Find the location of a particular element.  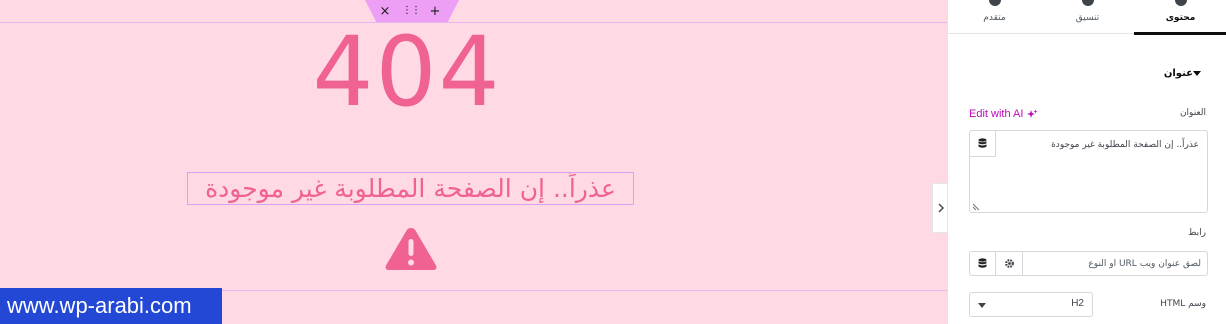

heading-widget-selected: عذراً.. إن الصفحة المطلوبة غير موجودة is located at coordinates (410, 188).